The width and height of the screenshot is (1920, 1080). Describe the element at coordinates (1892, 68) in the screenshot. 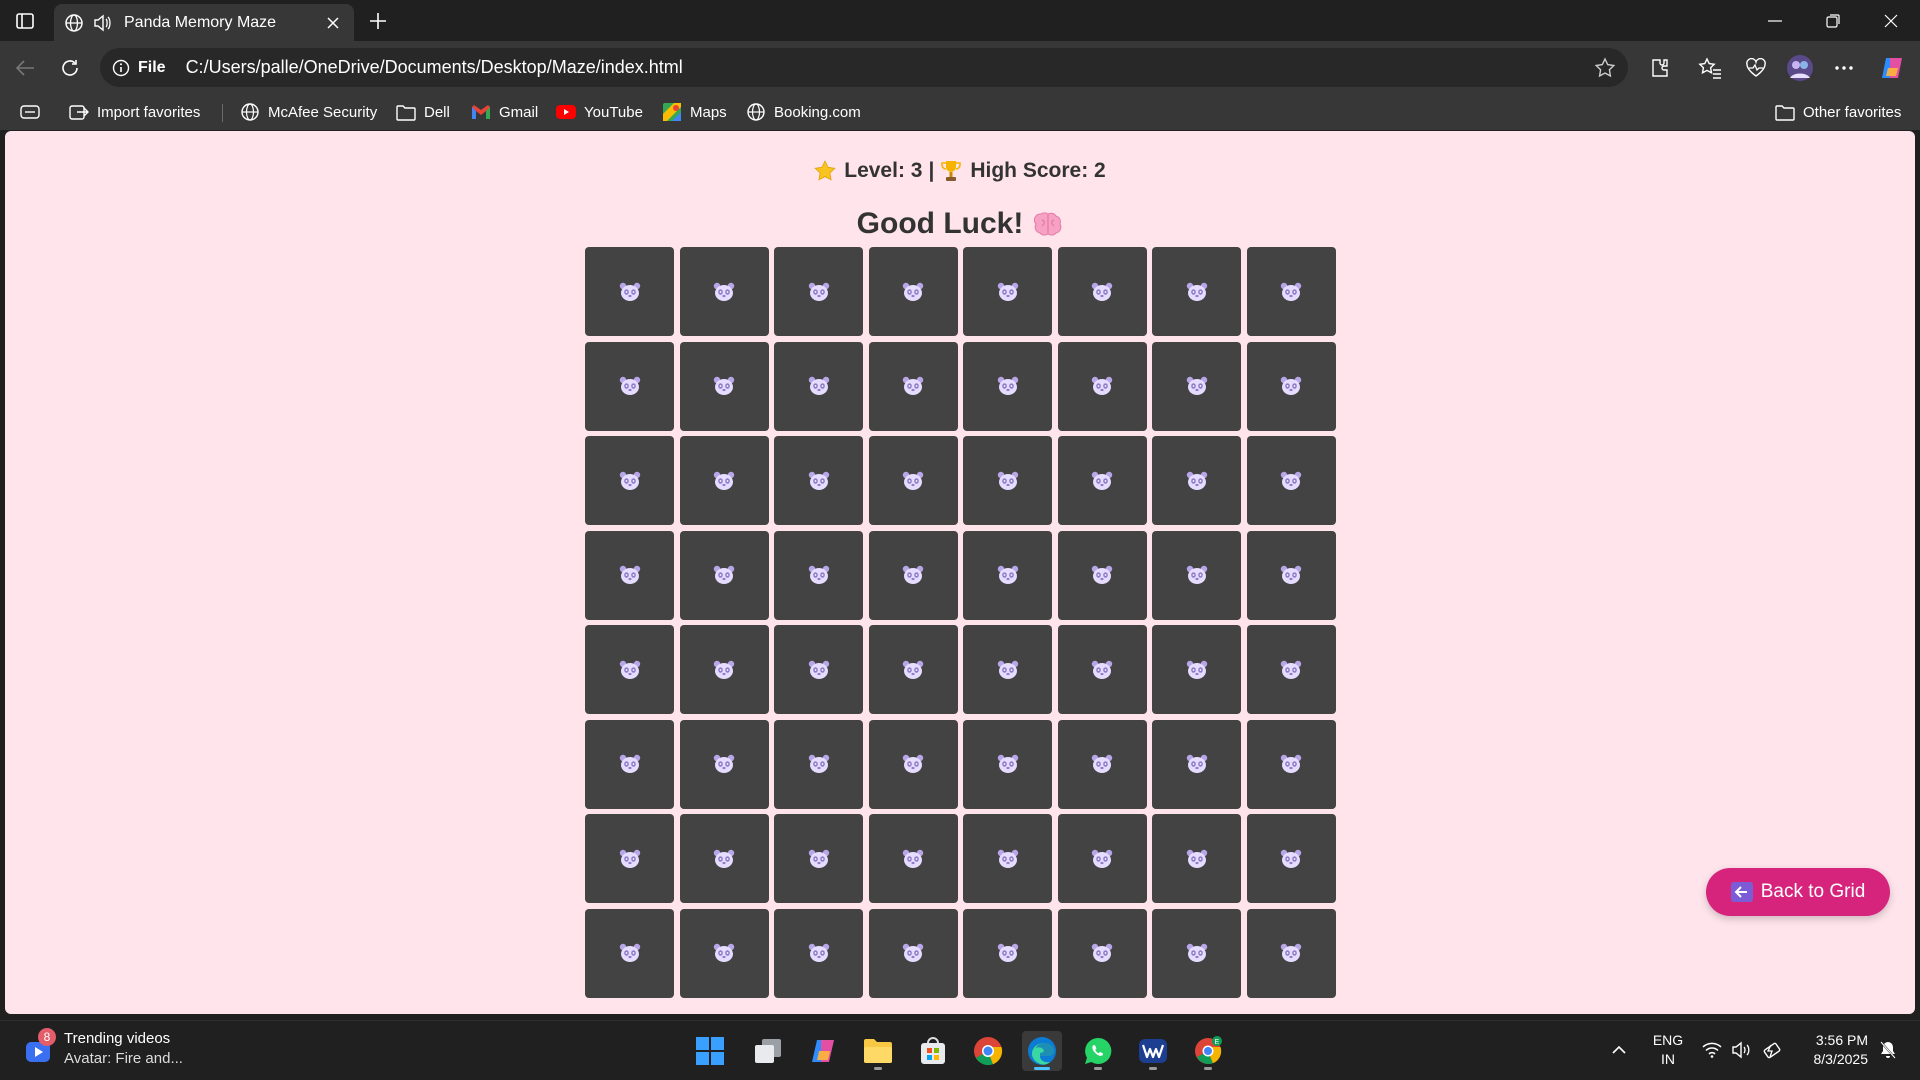

I see `copilot-icon` at that location.